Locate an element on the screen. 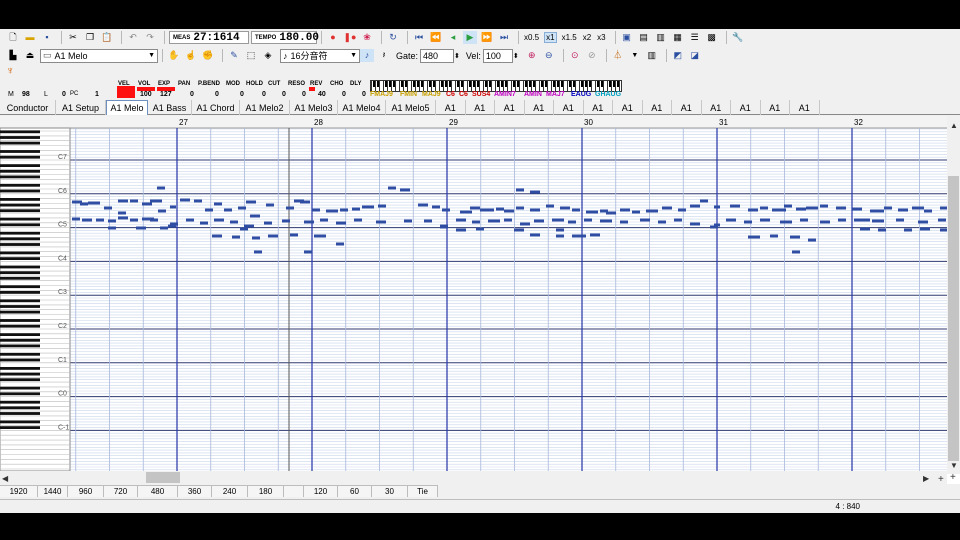  go-to-start-icon: ⏮ is located at coordinates (419, 37).